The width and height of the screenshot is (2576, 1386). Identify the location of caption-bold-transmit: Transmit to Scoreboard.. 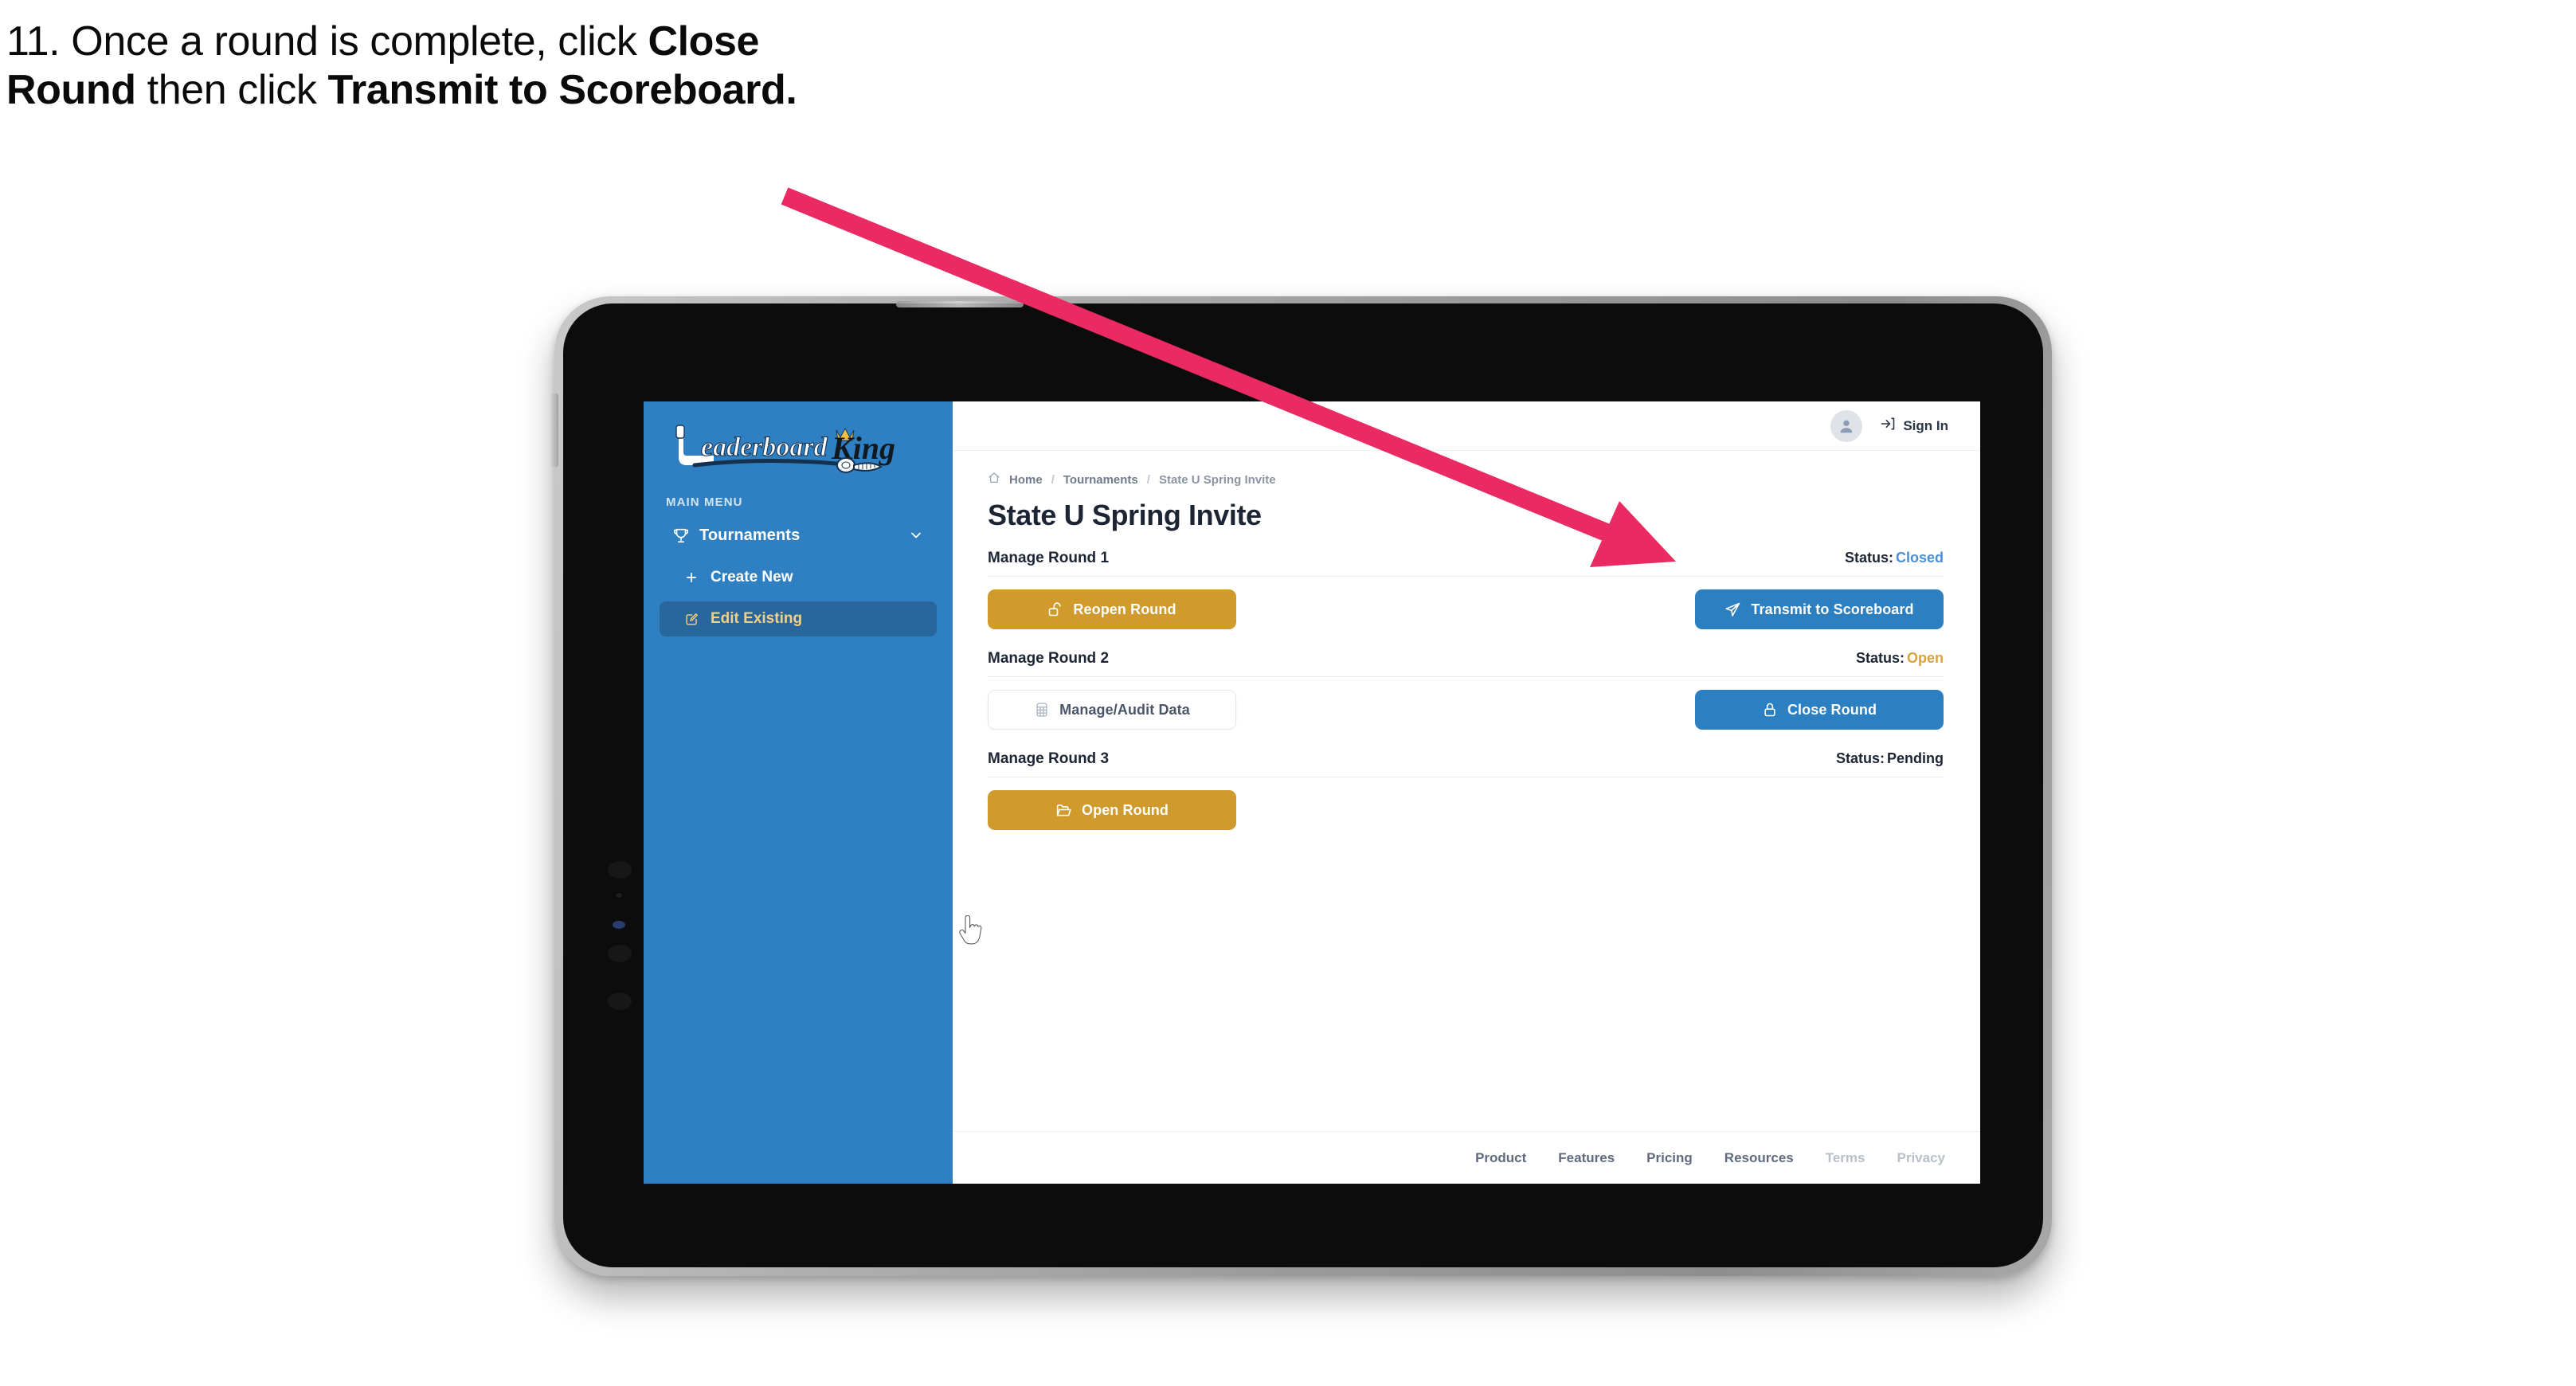
(562, 90).